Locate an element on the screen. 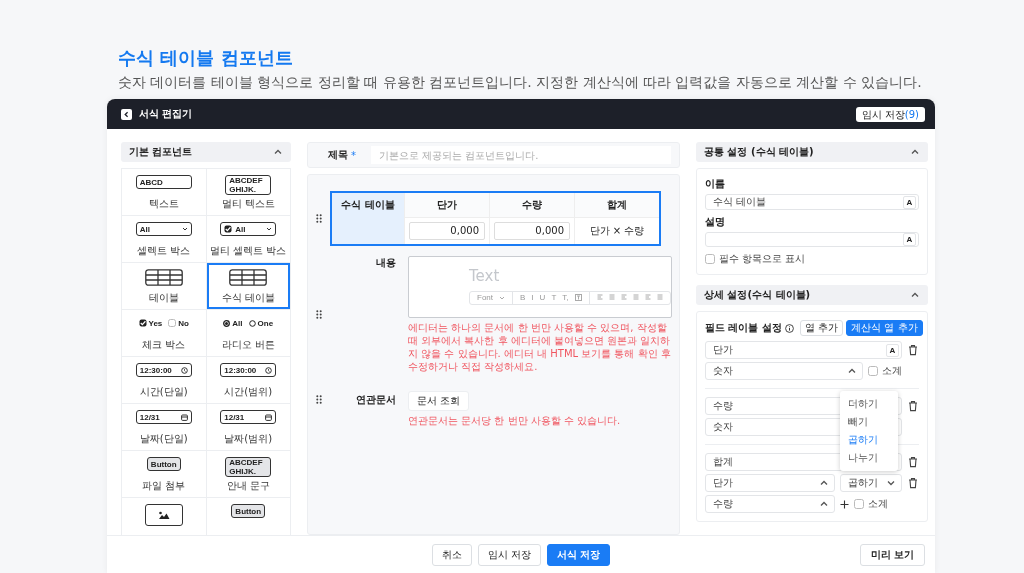 This screenshot has width=1024, height=573. component-item: 12:30:00 시간(범위) is located at coordinates (248, 380).